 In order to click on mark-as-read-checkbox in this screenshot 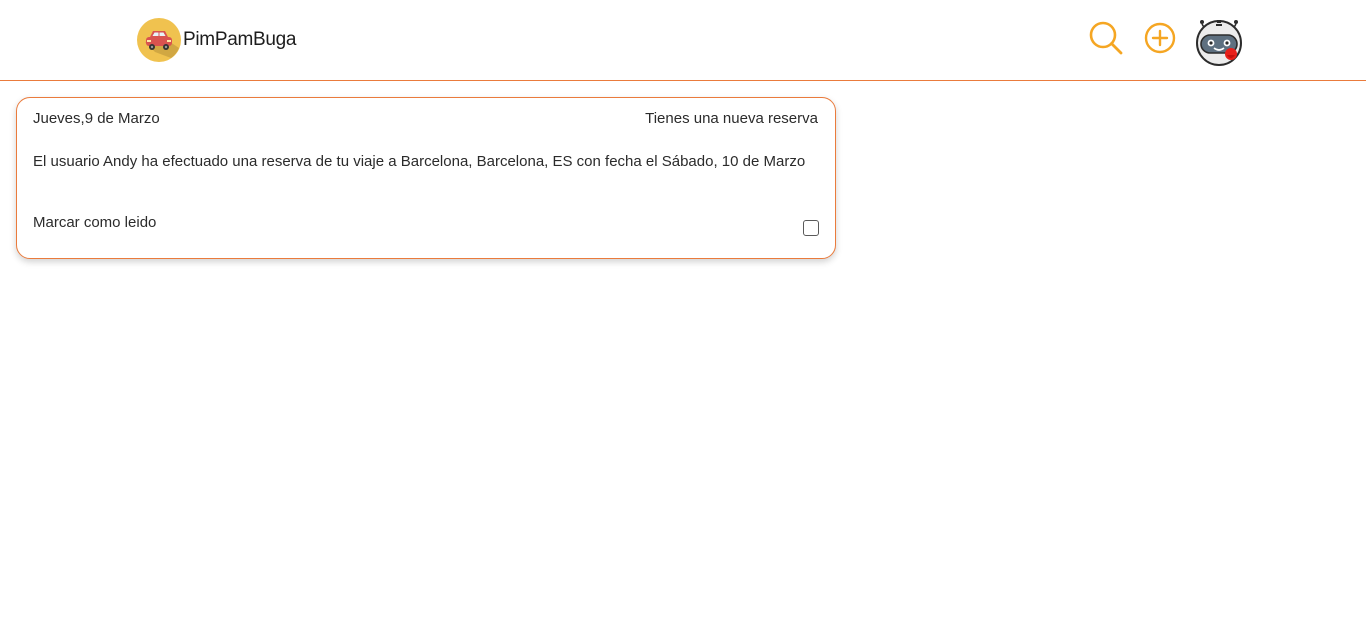, I will do `click(811, 228)`.